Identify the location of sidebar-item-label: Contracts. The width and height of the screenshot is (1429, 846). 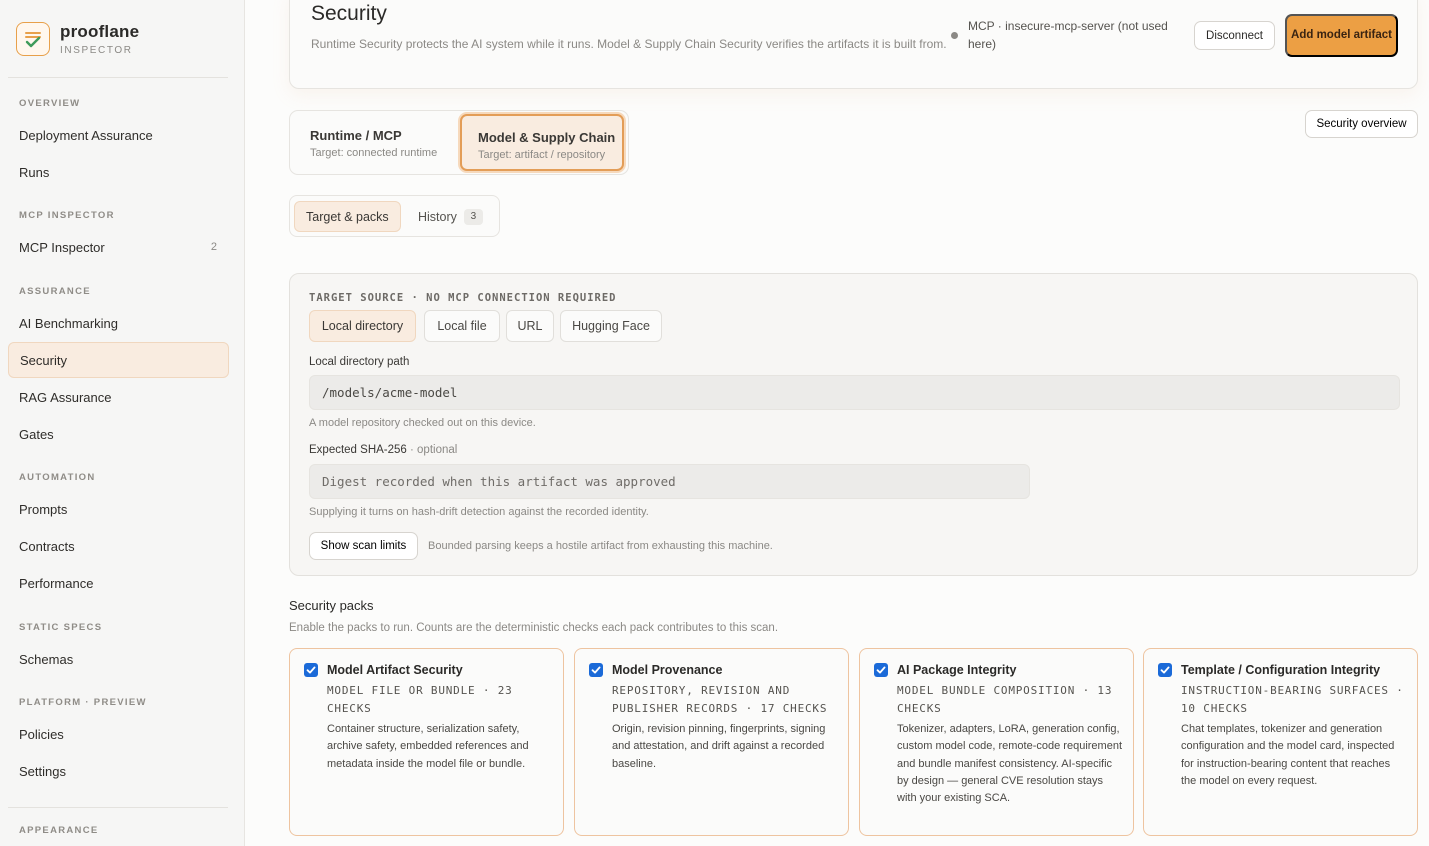
(47, 546).